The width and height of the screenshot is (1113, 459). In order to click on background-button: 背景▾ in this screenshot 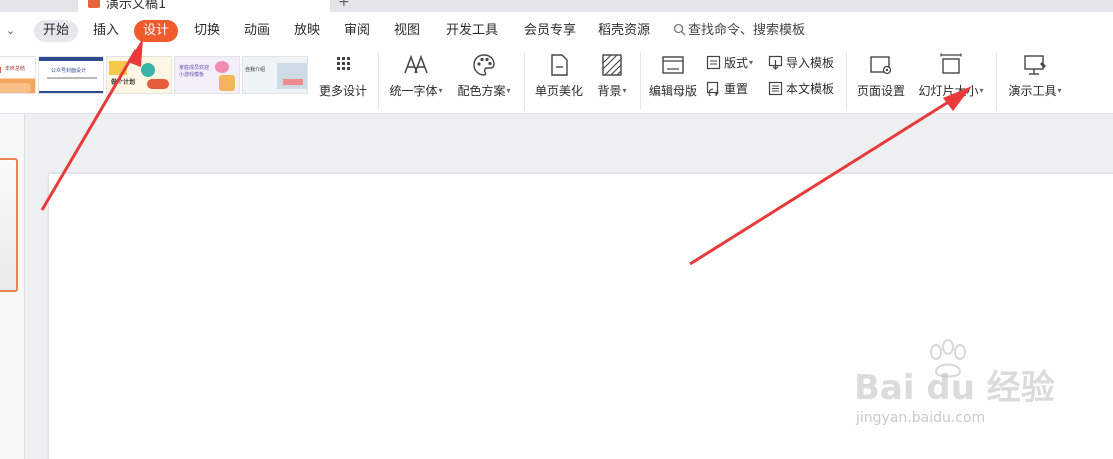, I will do `click(612, 75)`.